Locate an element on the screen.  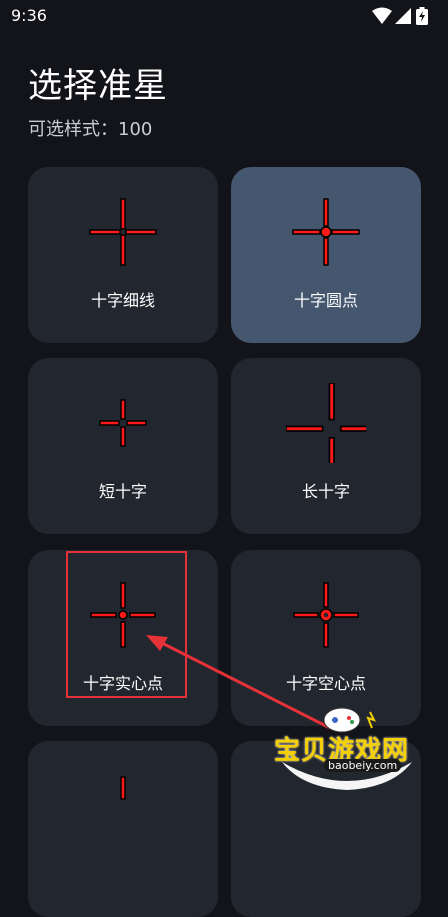
crosshair-label: 十字圆点 is located at coordinates (325, 300).